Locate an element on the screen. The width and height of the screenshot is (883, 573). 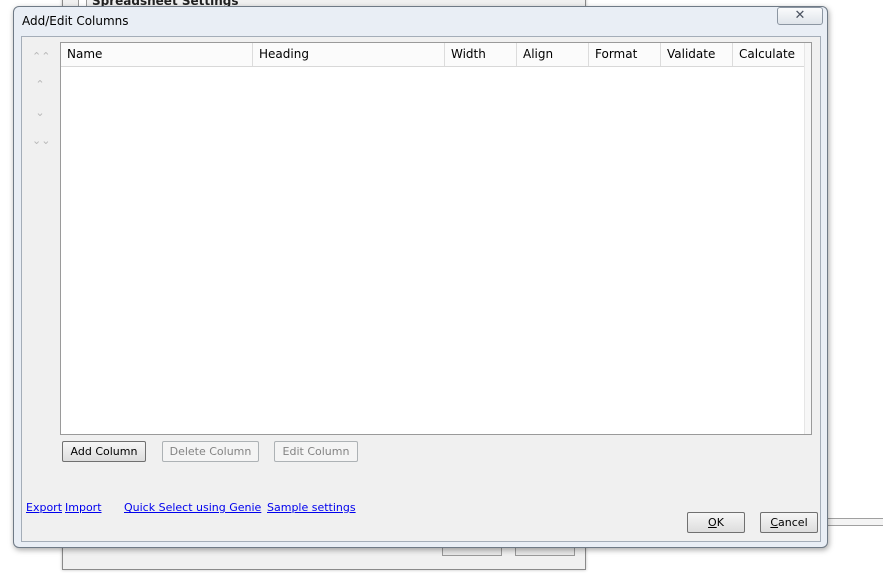
column-header-name: Name is located at coordinates (157, 54).